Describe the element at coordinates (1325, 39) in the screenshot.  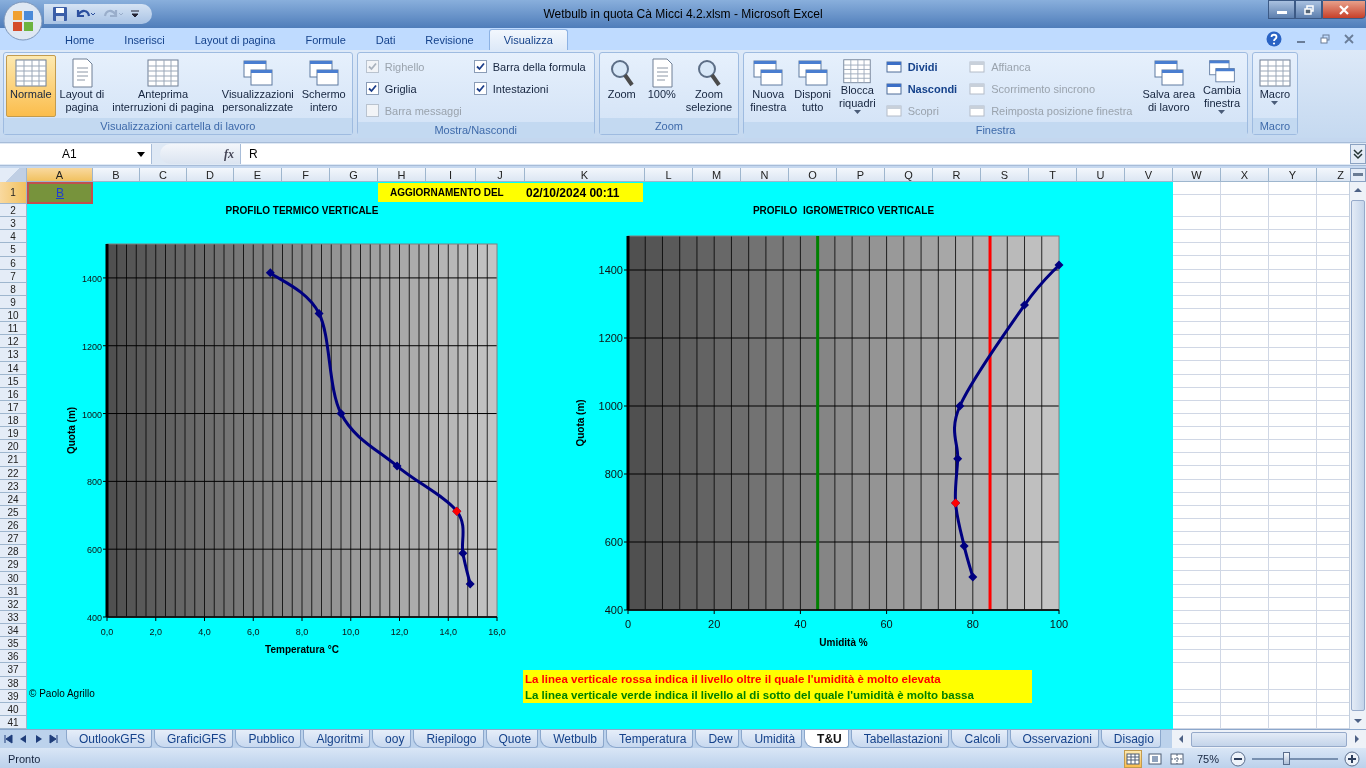
I see `restore-icon` at that location.